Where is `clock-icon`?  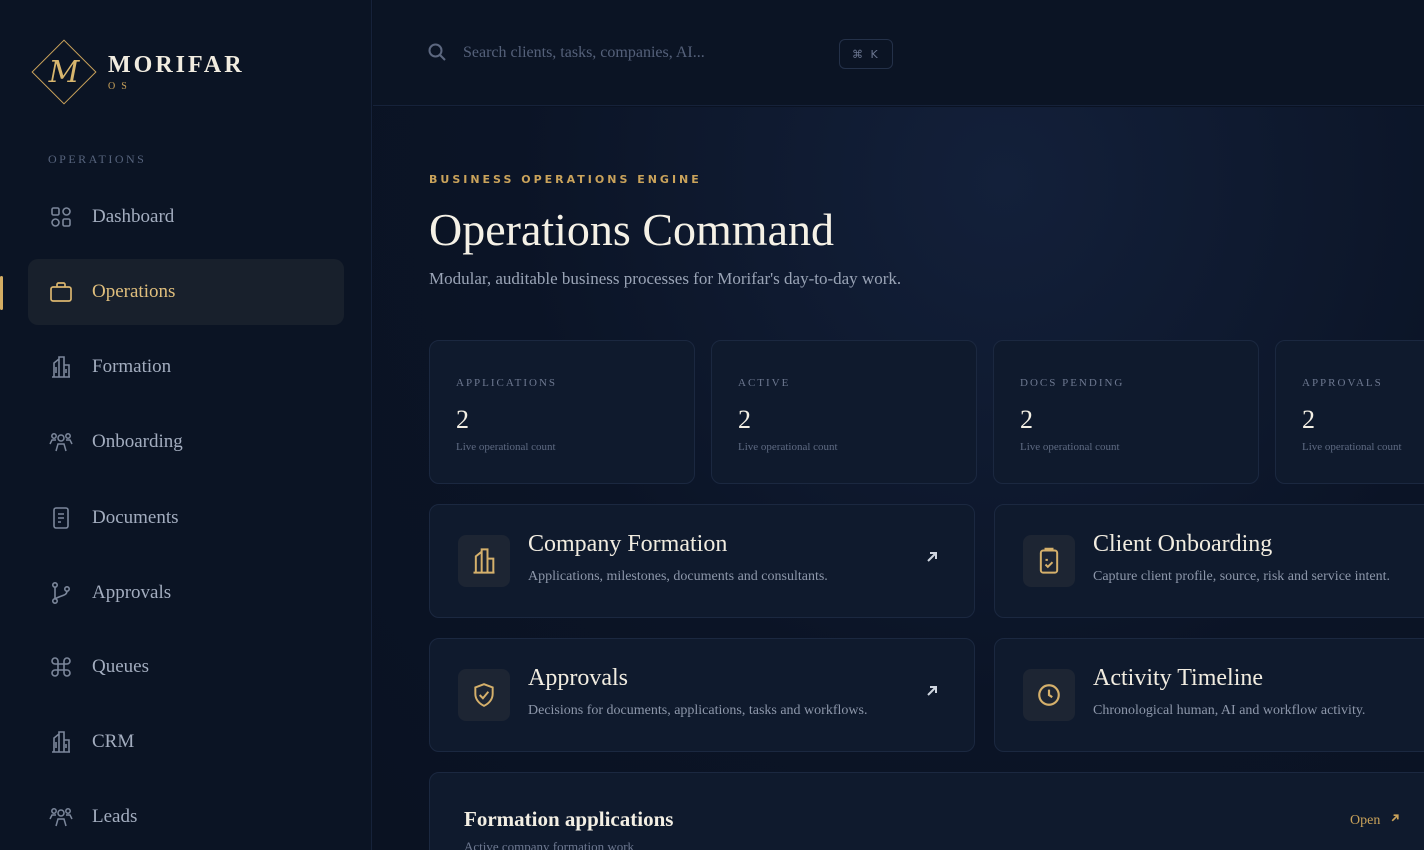 clock-icon is located at coordinates (1049, 695).